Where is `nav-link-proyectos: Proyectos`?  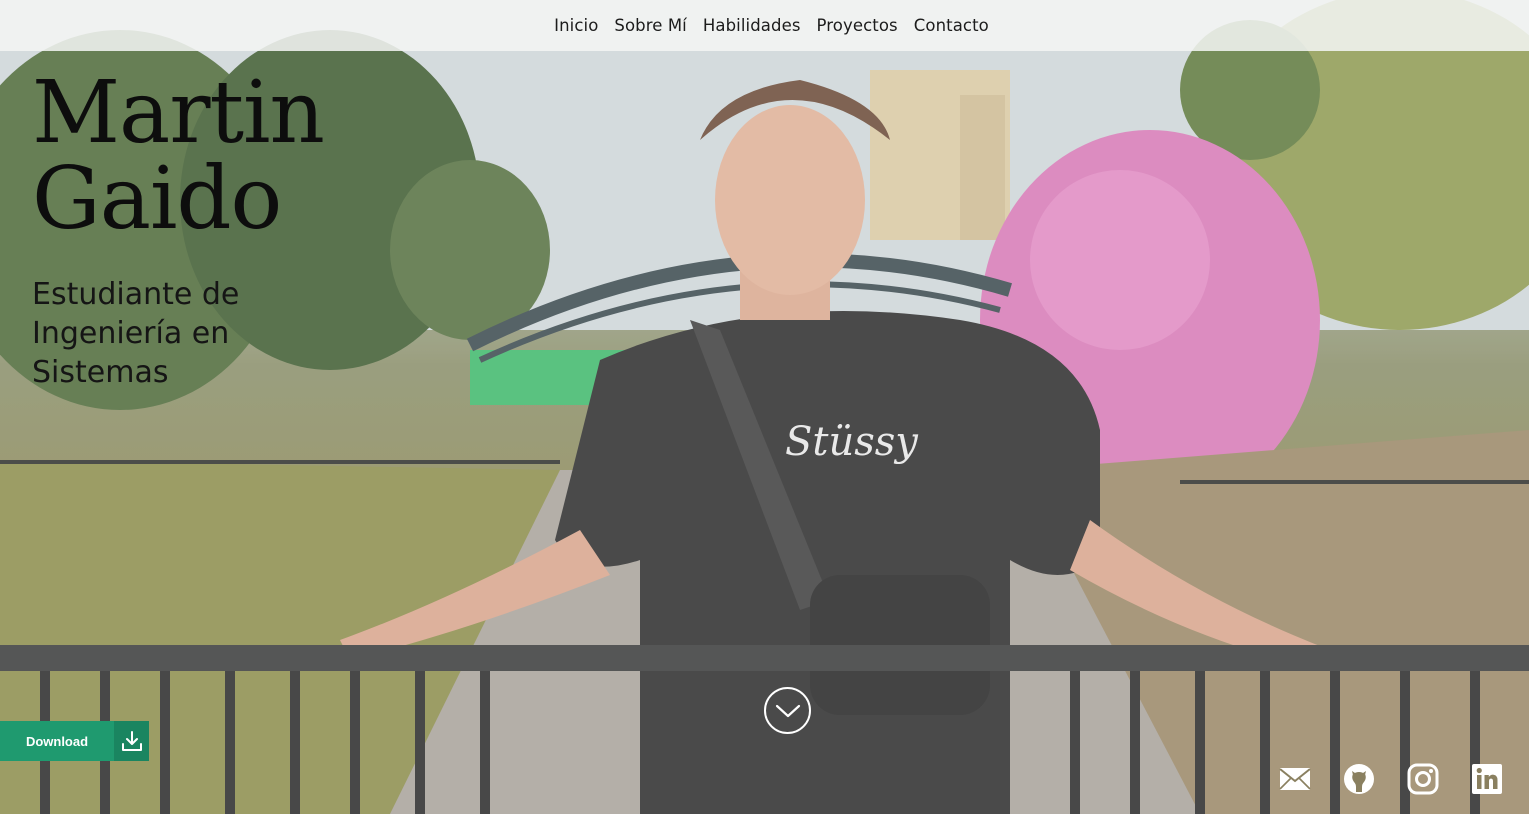
nav-link-proyectos: Proyectos is located at coordinates (857, 25).